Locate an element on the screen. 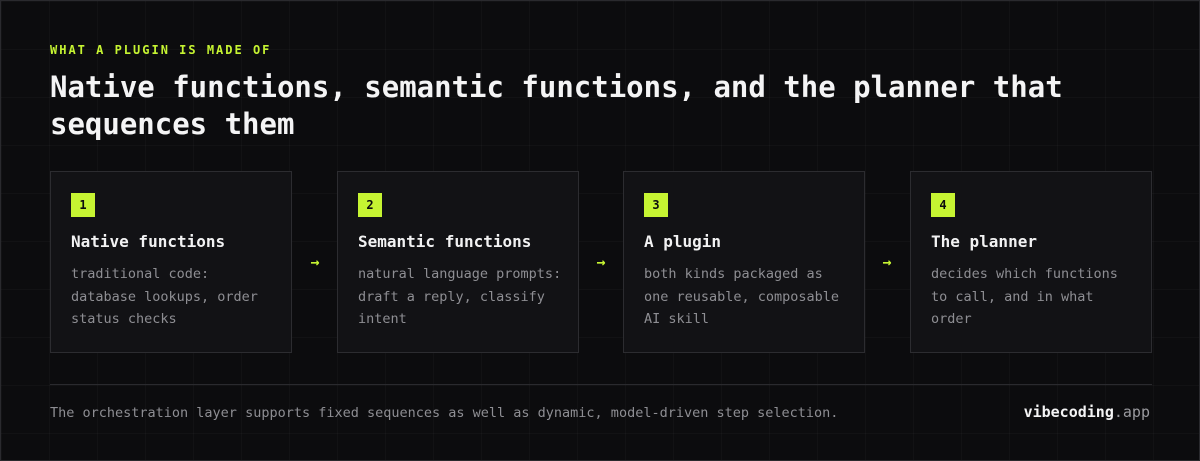 The image size is (1200, 461). brand-logo: vibecoding.app is located at coordinates (1087, 412).